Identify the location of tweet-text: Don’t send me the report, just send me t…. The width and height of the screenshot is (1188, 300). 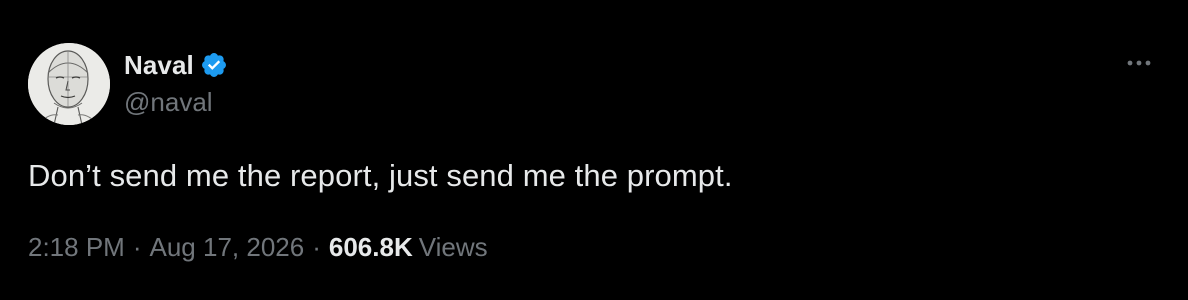
(380, 175).